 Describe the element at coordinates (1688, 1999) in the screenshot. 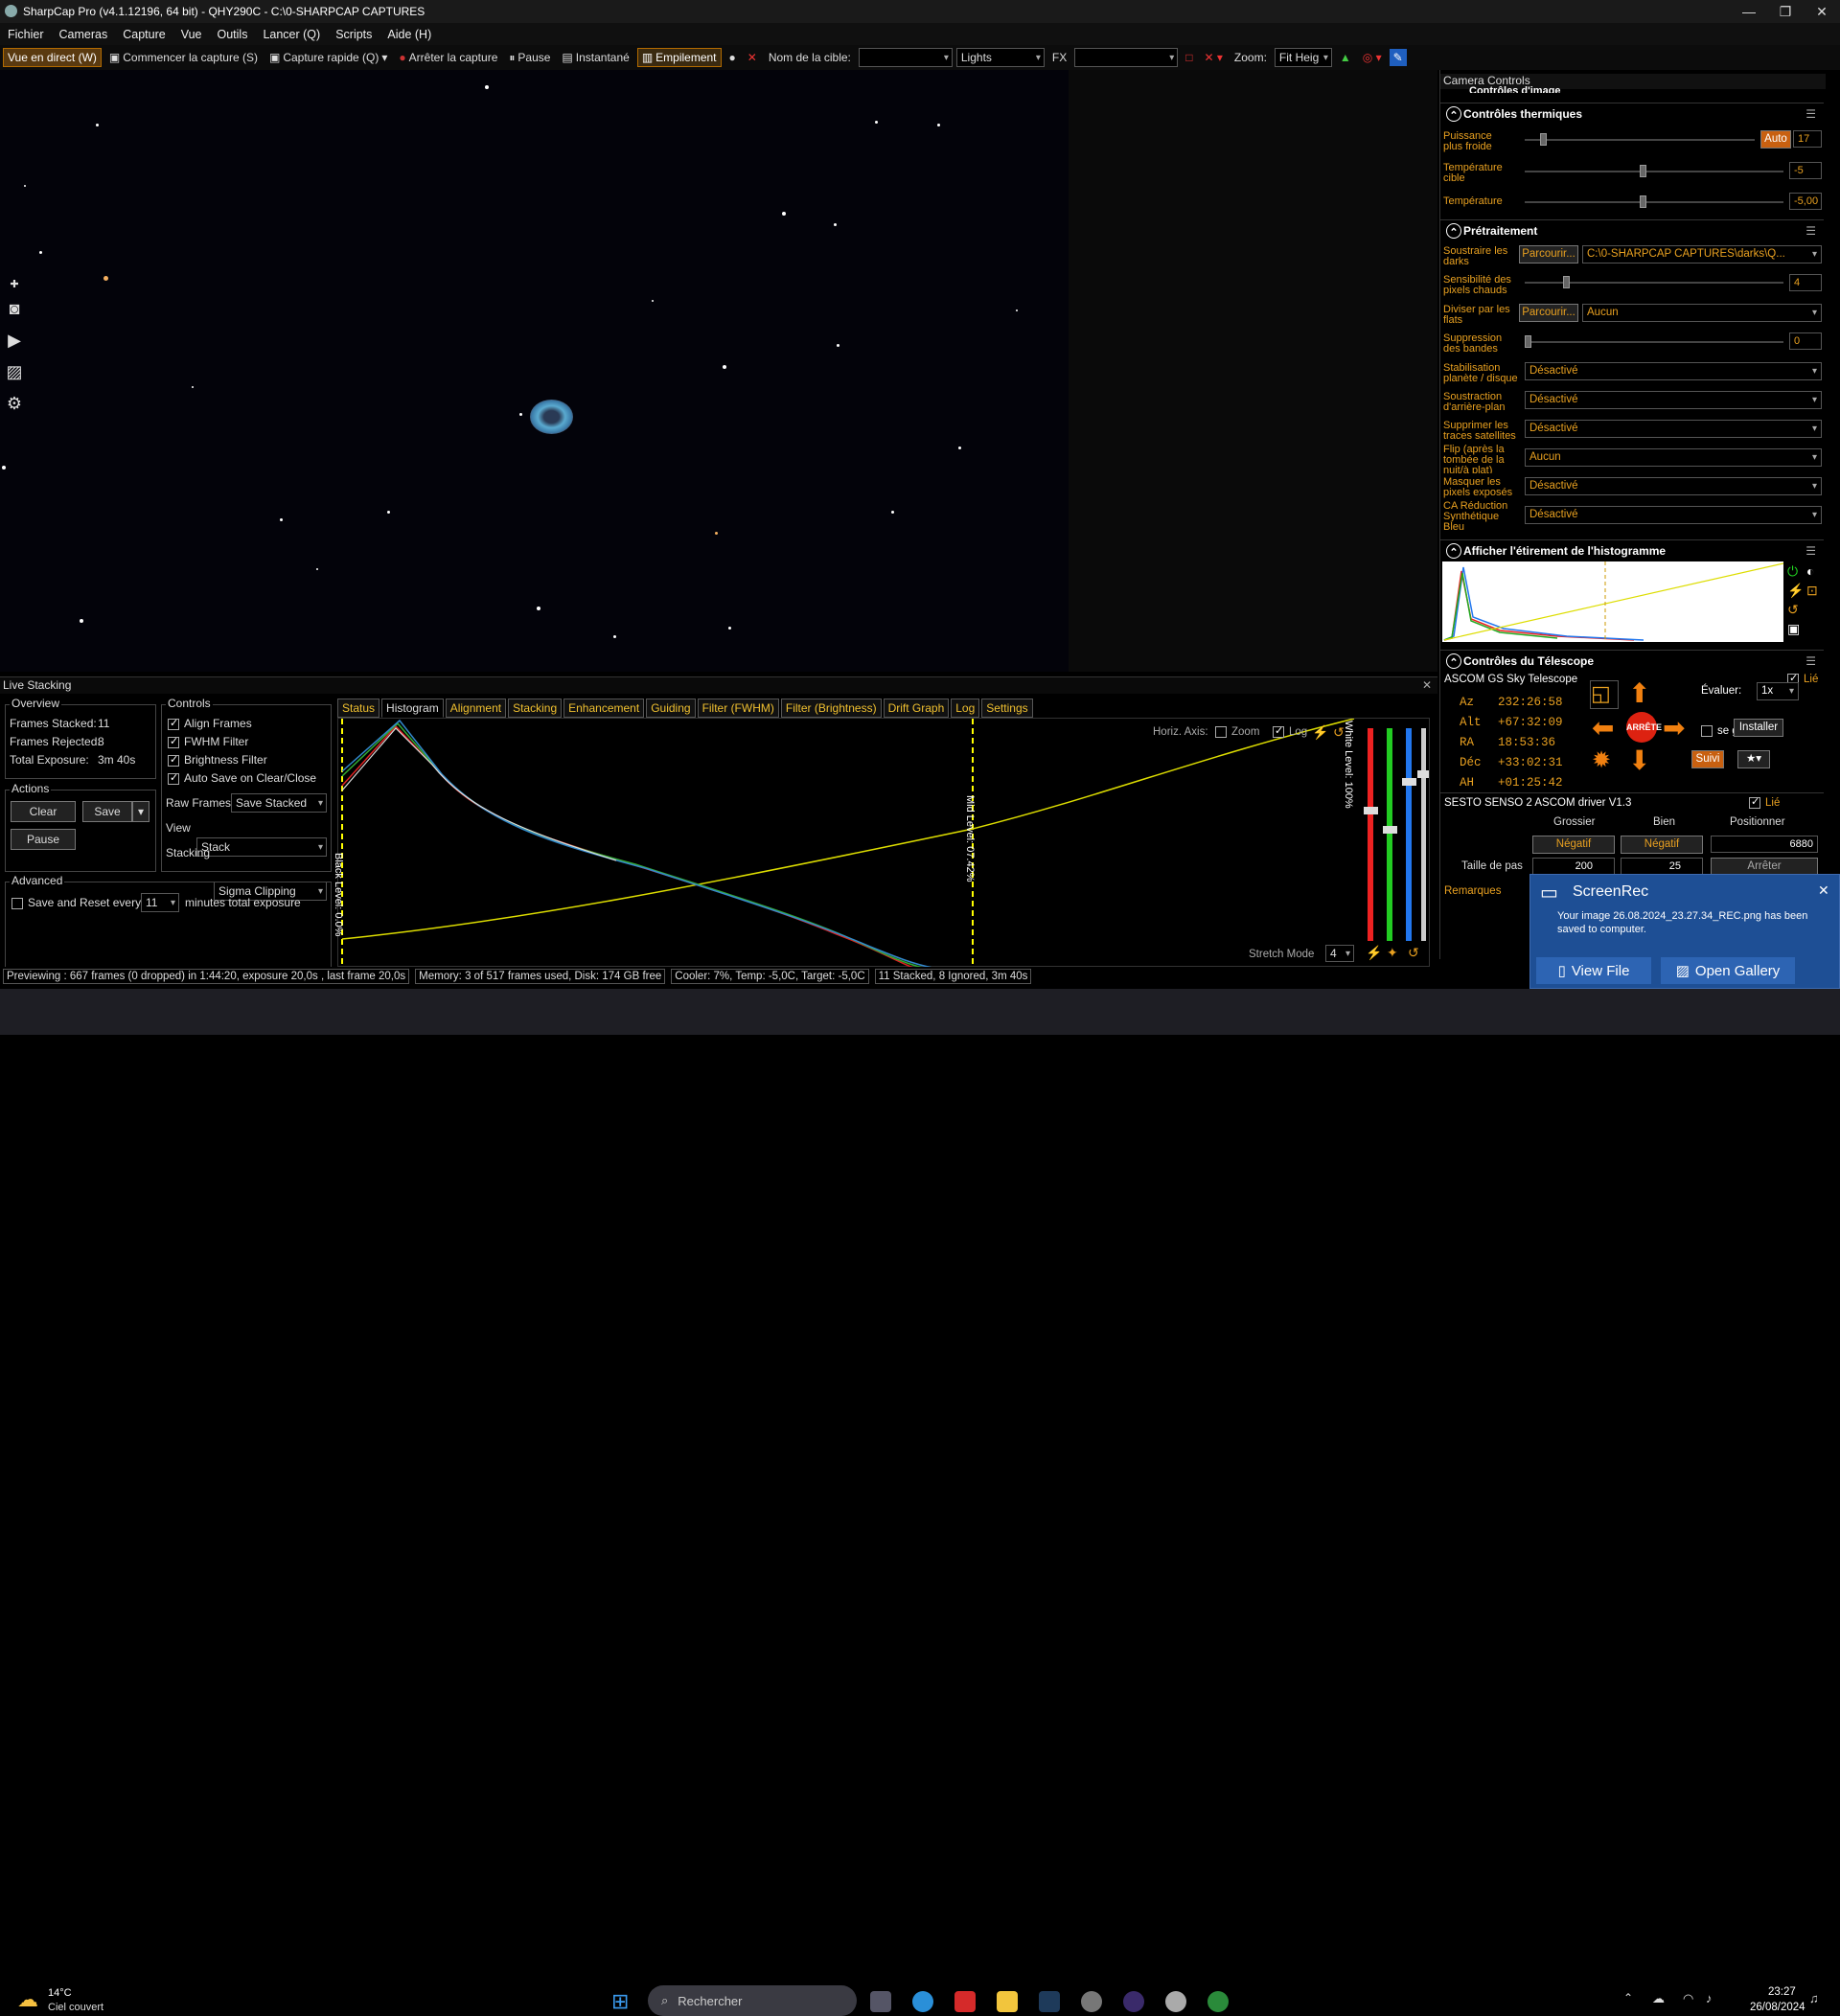

I see `wifi-icon: ◠` at that location.